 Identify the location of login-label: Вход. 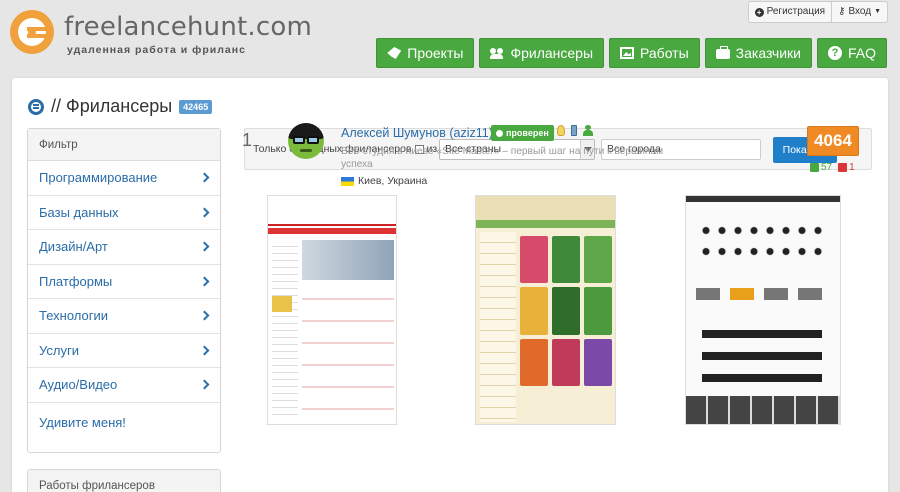
(860, 11).